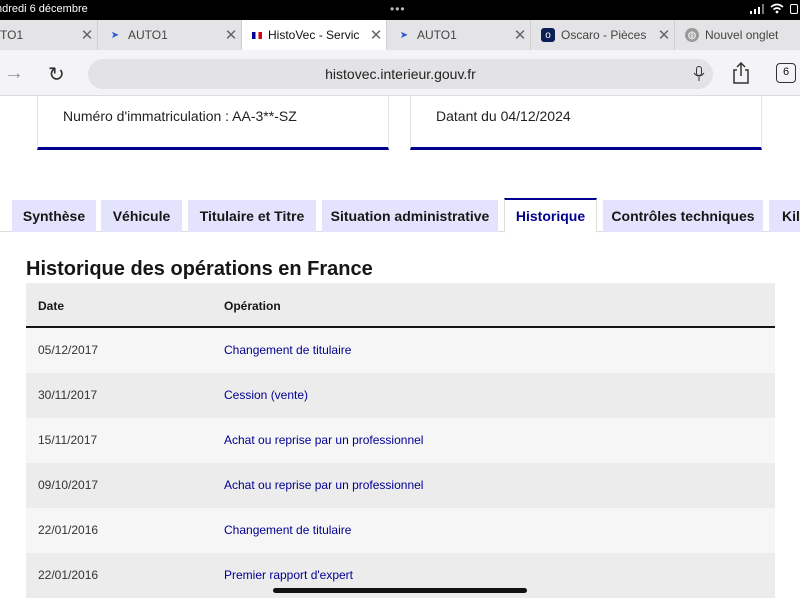 The width and height of the screenshot is (800, 600). I want to click on tab-label: Contrôles techniques, so click(683, 216).